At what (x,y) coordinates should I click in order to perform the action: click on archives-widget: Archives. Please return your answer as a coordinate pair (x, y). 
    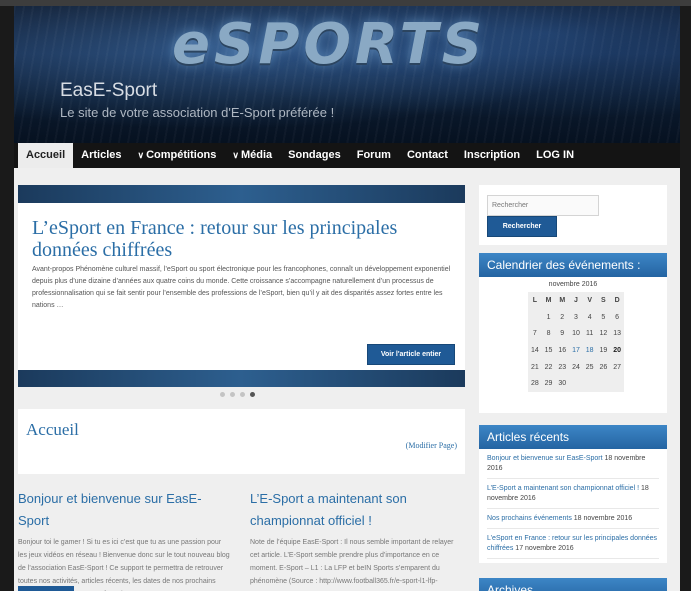
    Looking at the image, I should click on (573, 584).